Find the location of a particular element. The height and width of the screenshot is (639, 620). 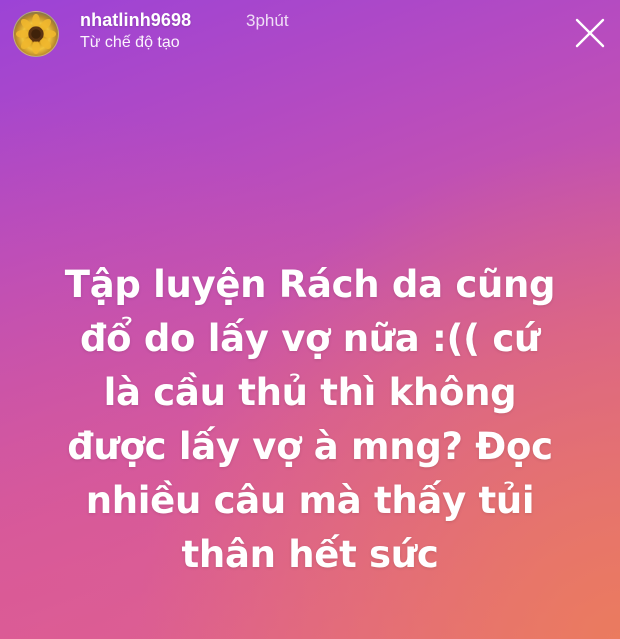

story-text-line: Tập luyện Rách da cũng is located at coordinates (310, 284).